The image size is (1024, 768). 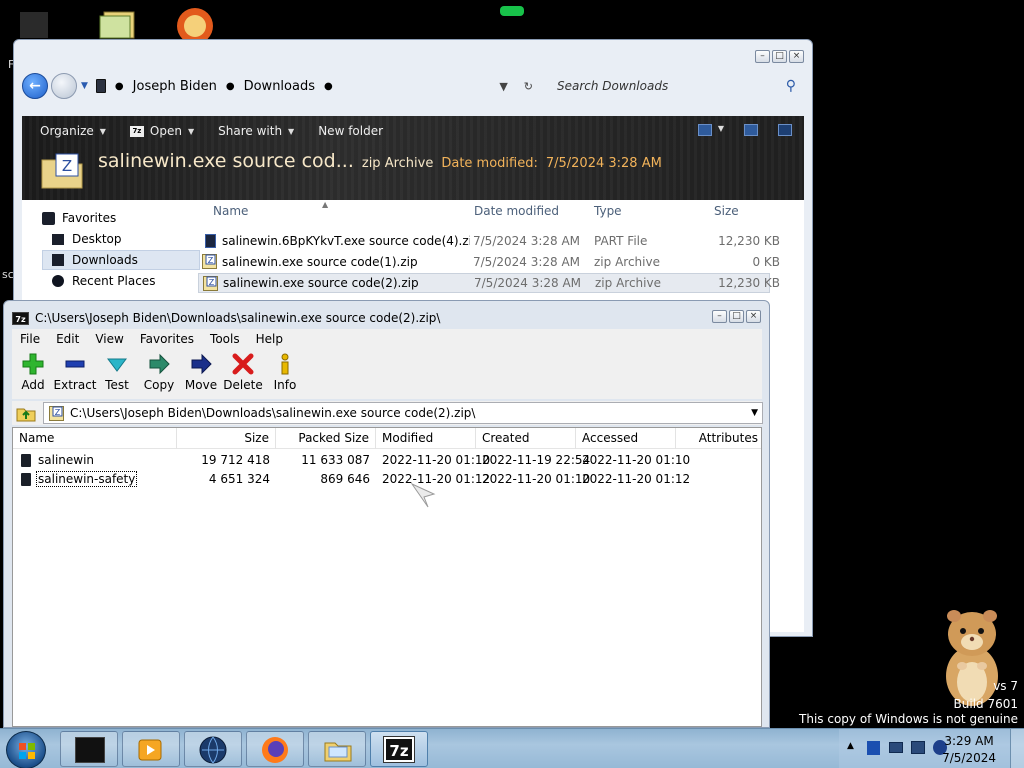 What do you see at coordinates (201, 373) in the screenshot?
I see `move-button: Move` at bounding box center [201, 373].